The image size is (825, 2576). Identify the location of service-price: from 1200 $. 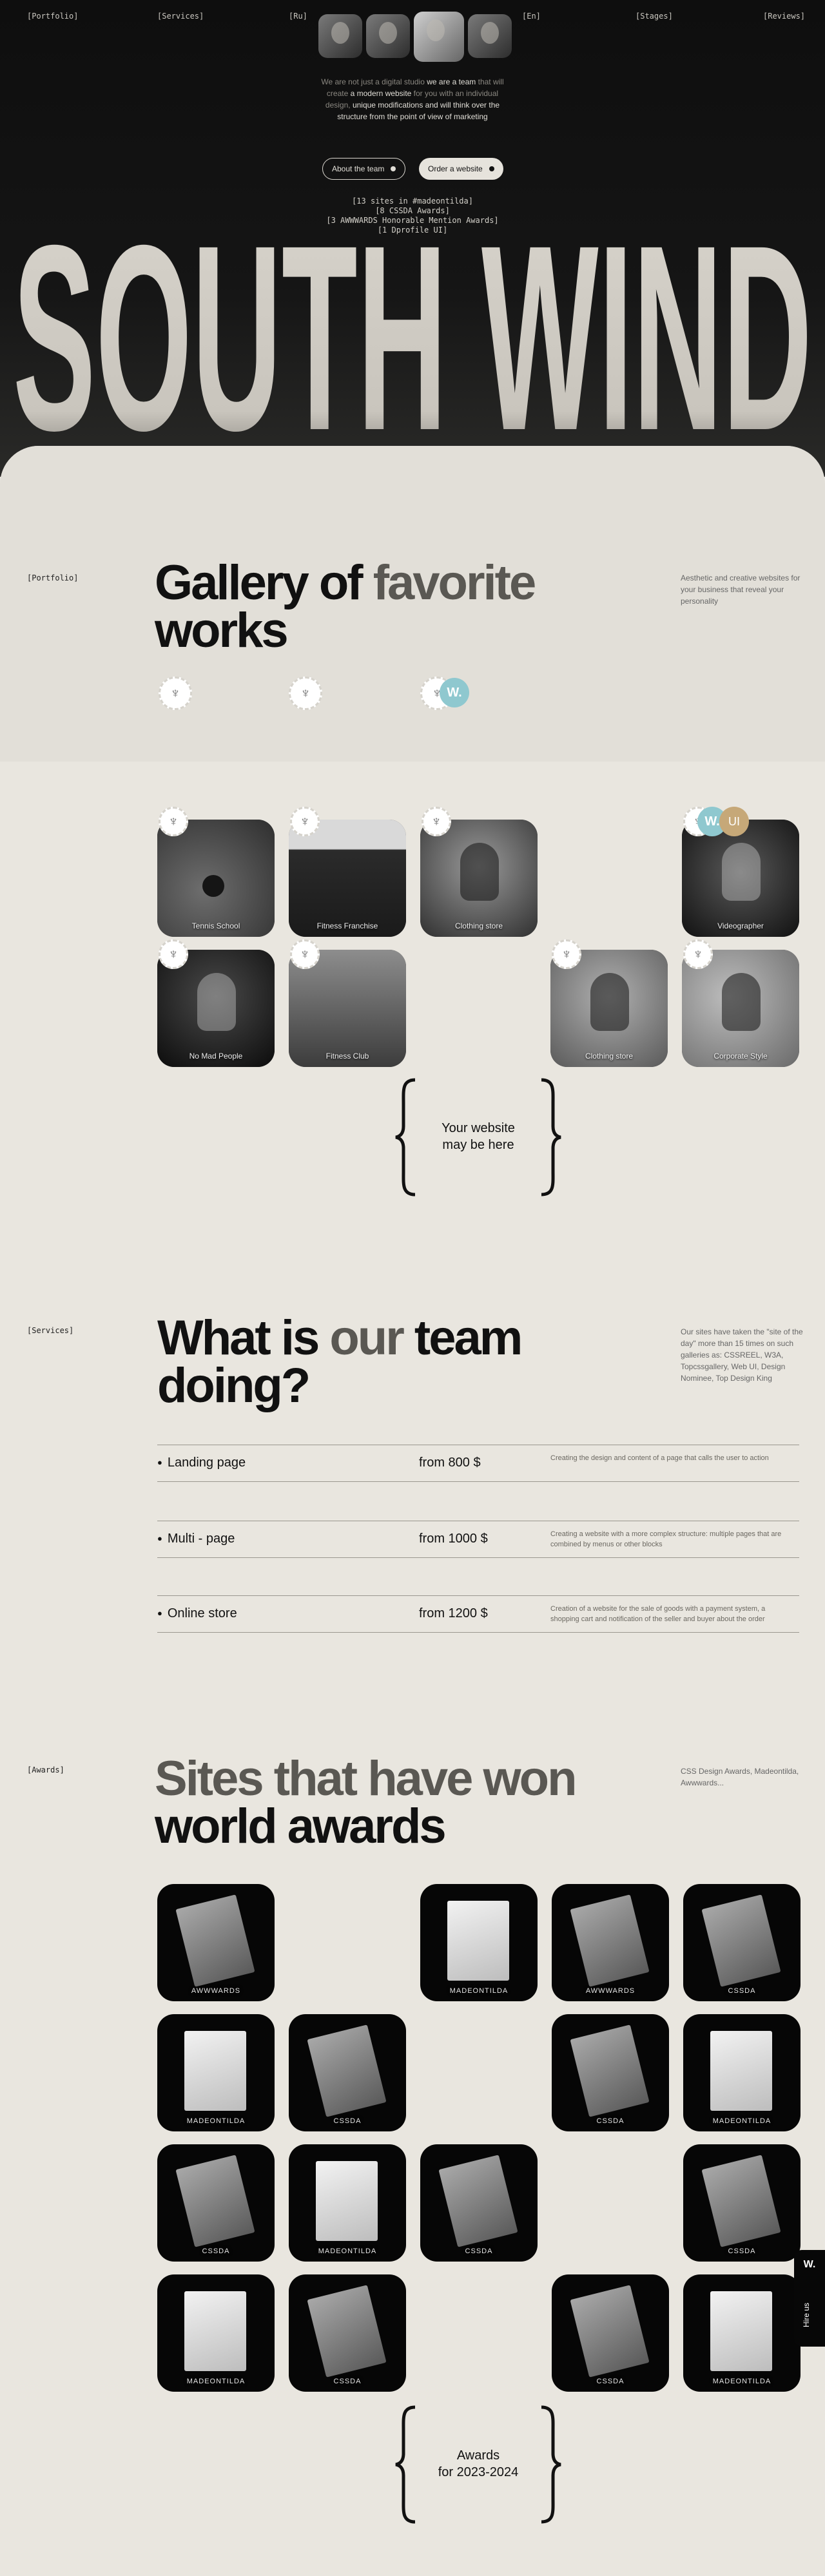
(453, 1613).